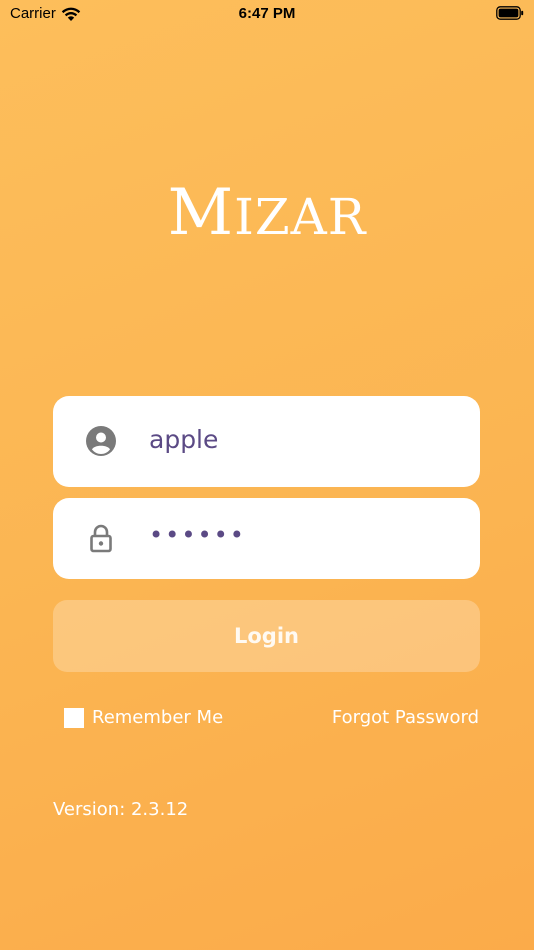  What do you see at coordinates (101, 441) in the screenshot?
I see `person-icon` at bounding box center [101, 441].